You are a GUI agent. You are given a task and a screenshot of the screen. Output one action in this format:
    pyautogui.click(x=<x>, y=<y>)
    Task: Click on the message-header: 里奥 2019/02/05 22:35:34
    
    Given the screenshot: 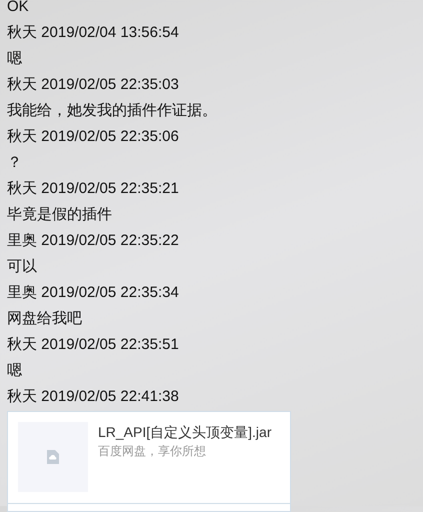 What is the action you would take?
    pyautogui.click(x=93, y=293)
    